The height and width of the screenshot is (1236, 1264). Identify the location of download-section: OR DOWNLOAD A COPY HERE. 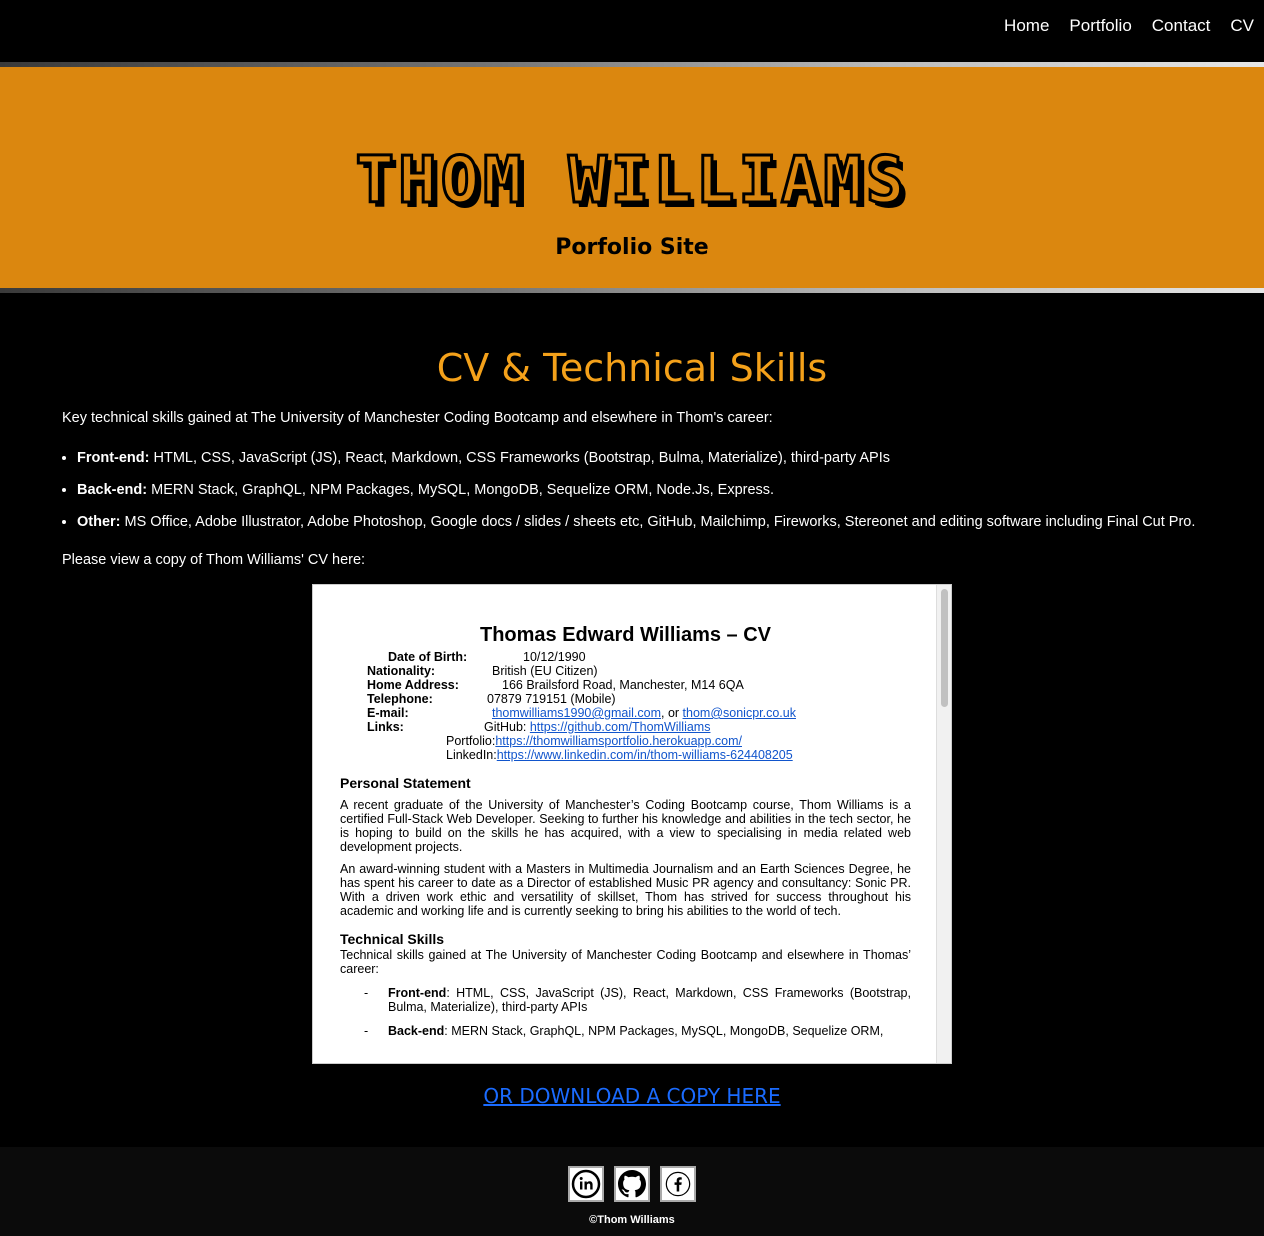
(632, 1096).